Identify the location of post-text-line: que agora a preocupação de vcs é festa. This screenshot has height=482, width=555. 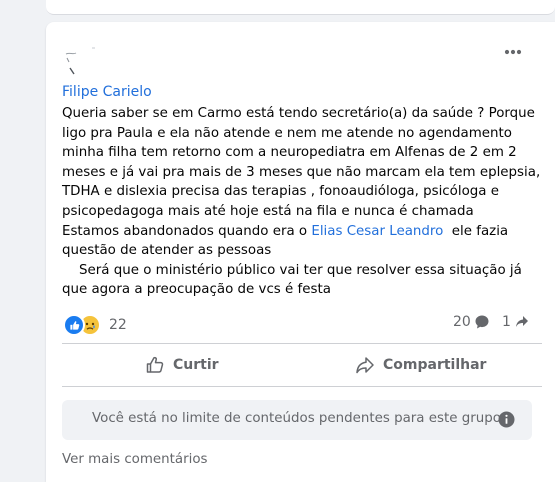
(196, 290).